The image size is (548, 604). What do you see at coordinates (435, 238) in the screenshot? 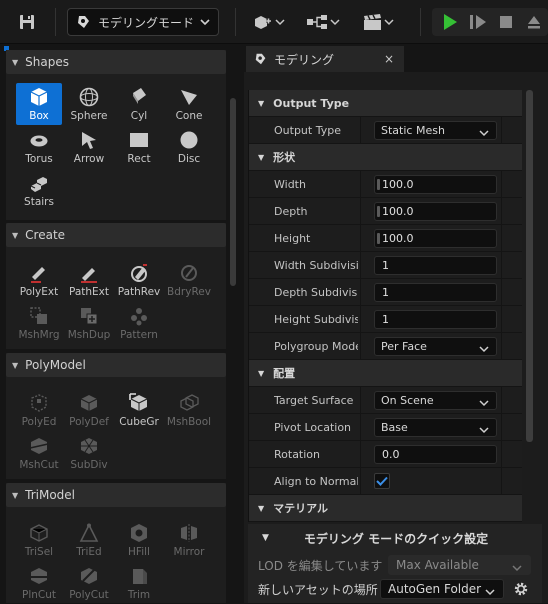
I see `height-input: 100.0` at bounding box center [435, 238].